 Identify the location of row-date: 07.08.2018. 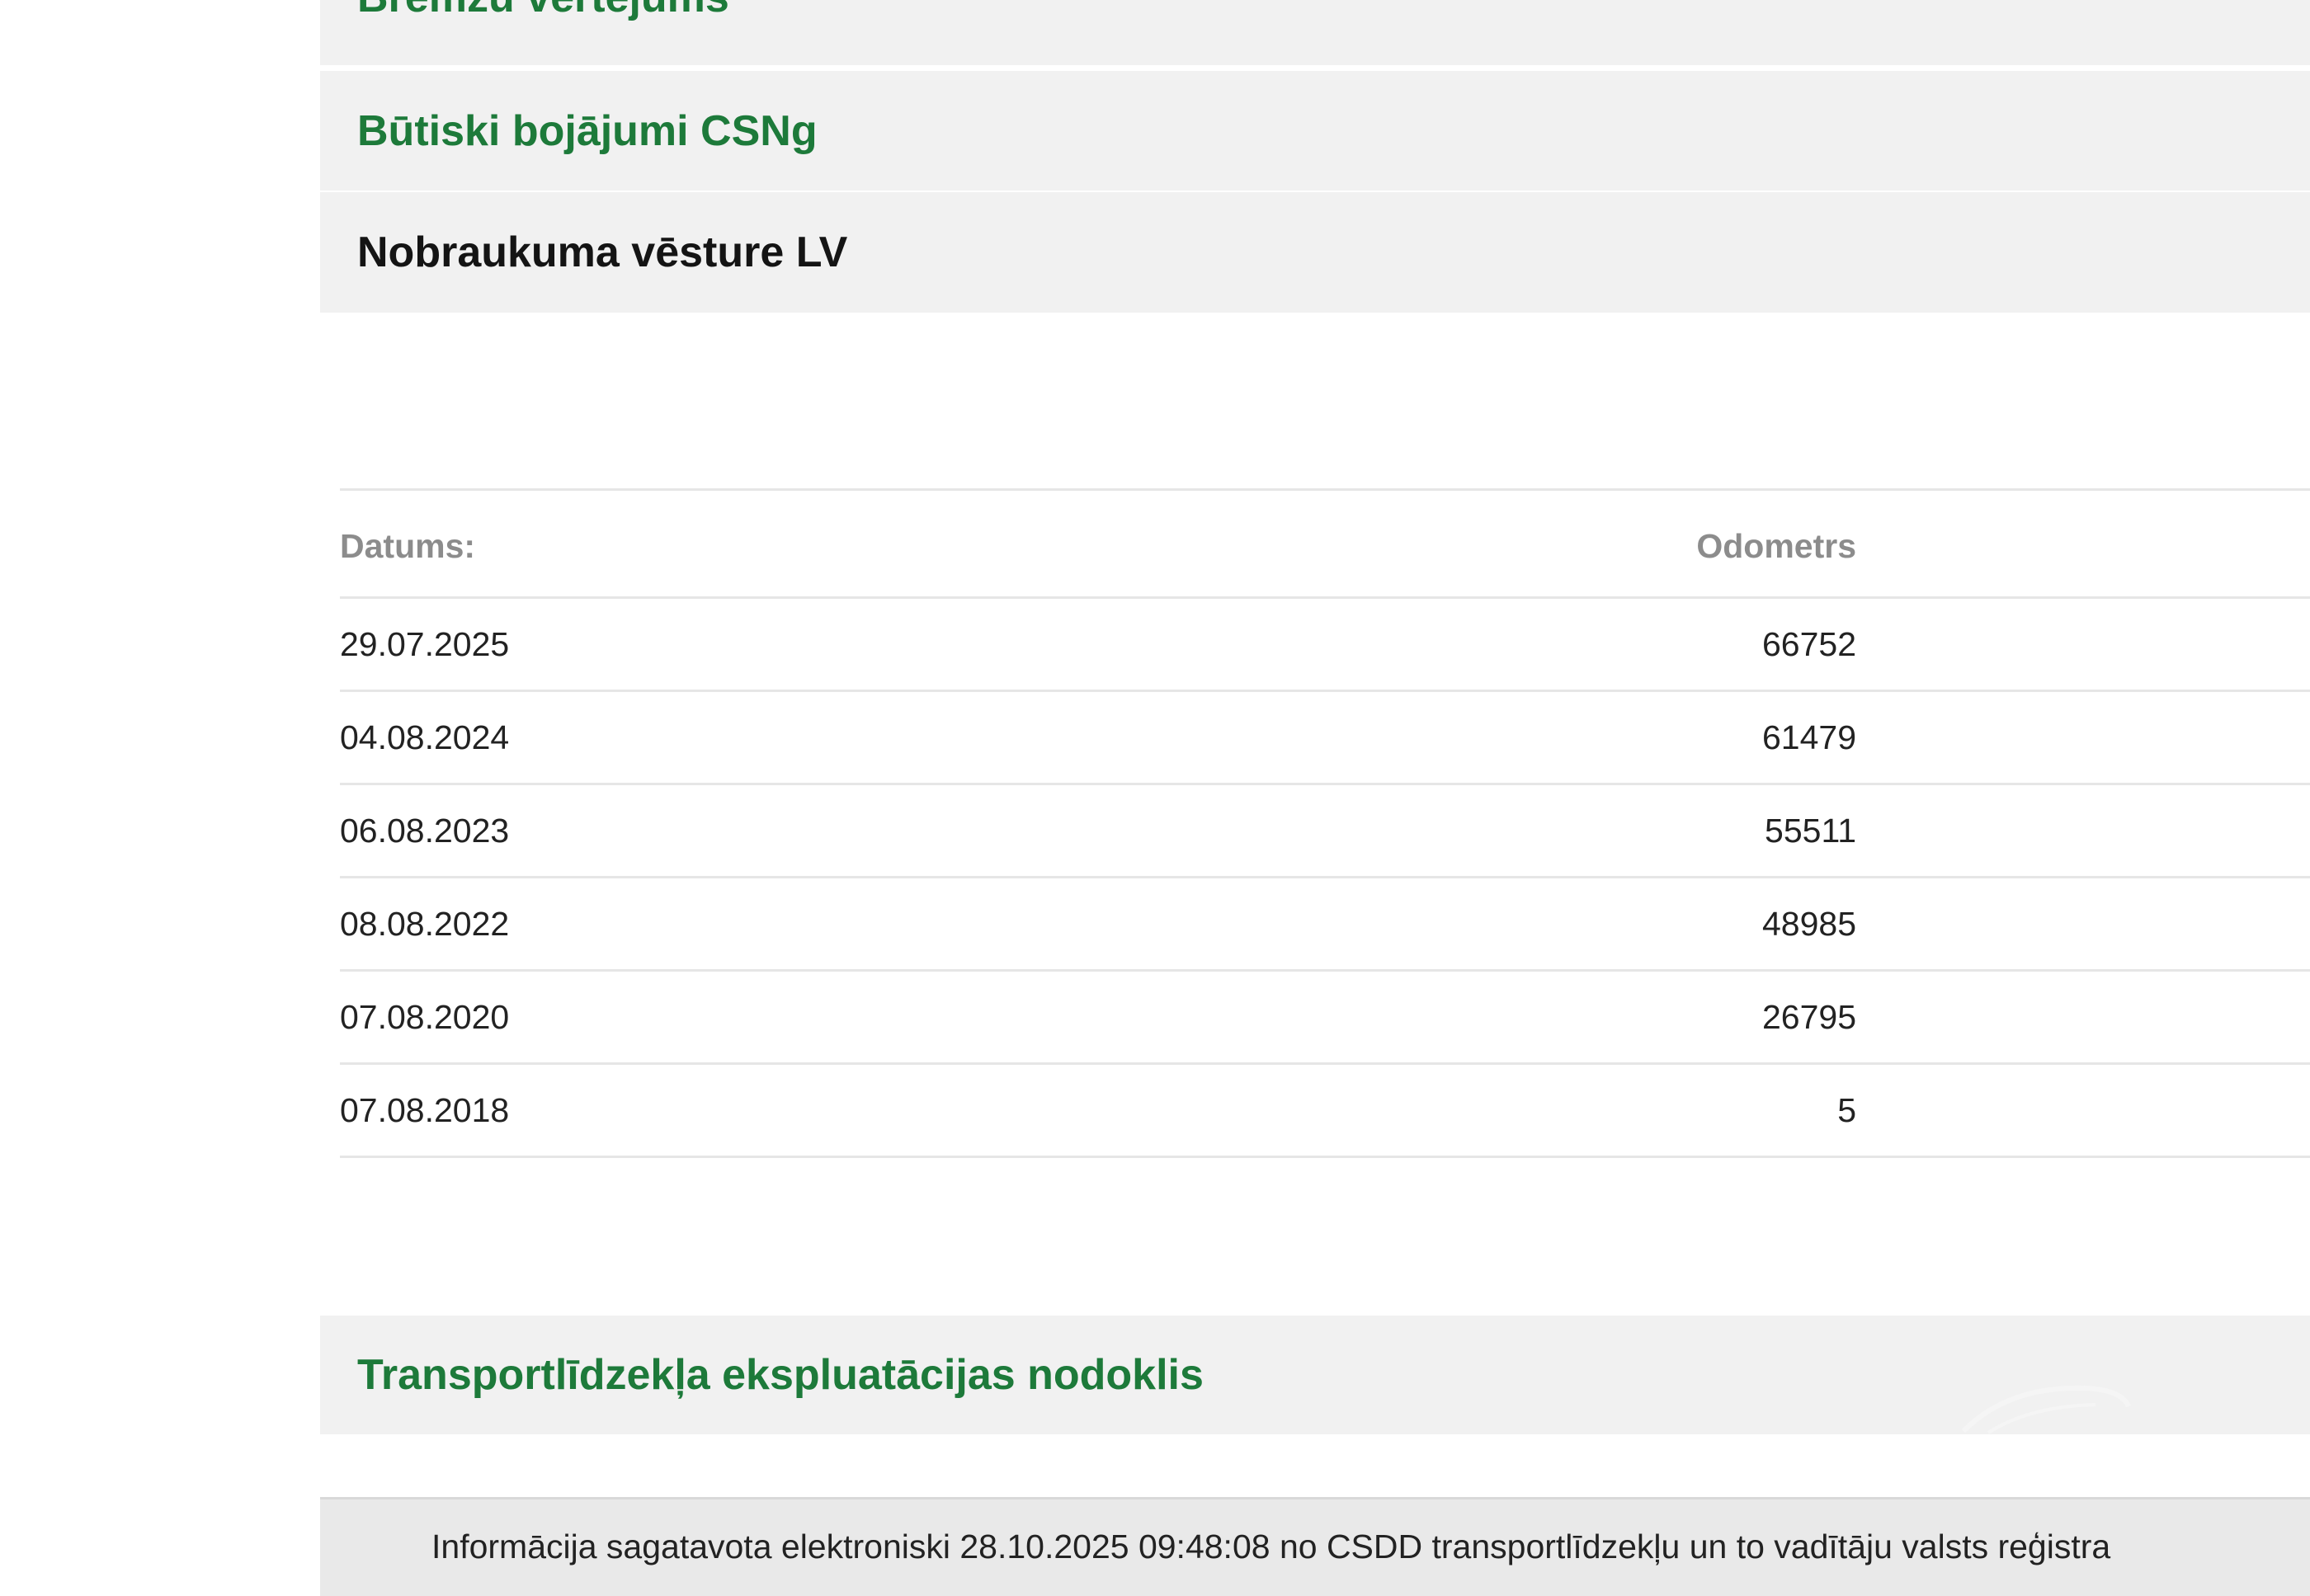
(425, 1109).